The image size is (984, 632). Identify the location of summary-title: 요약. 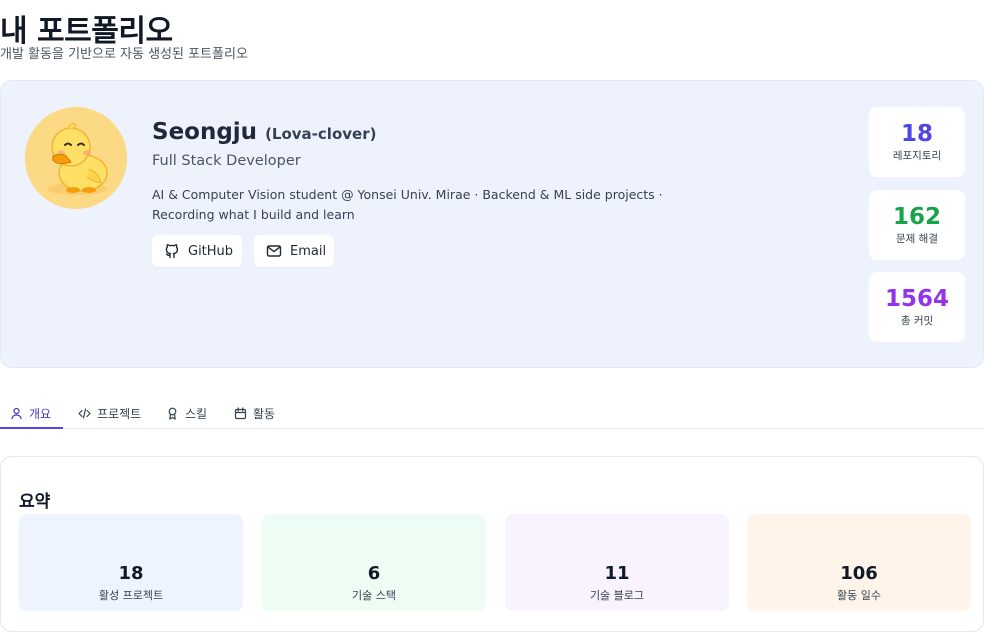
(35, 502).